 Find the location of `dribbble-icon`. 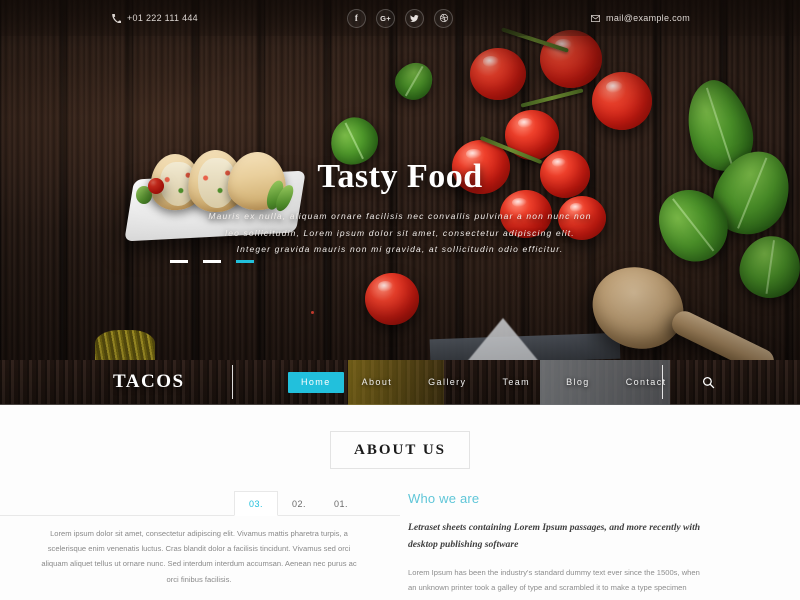

dribbble-icon is located at coordinates (443, 18).